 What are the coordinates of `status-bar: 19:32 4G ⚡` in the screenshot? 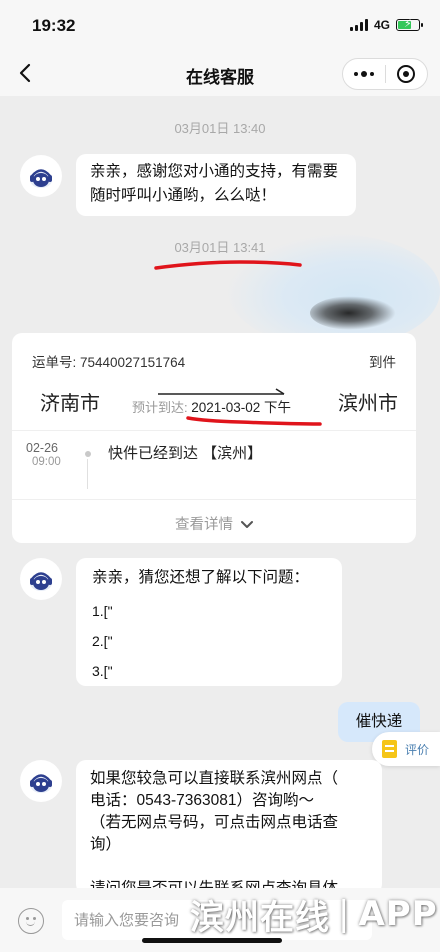 It's located at (220, 25).